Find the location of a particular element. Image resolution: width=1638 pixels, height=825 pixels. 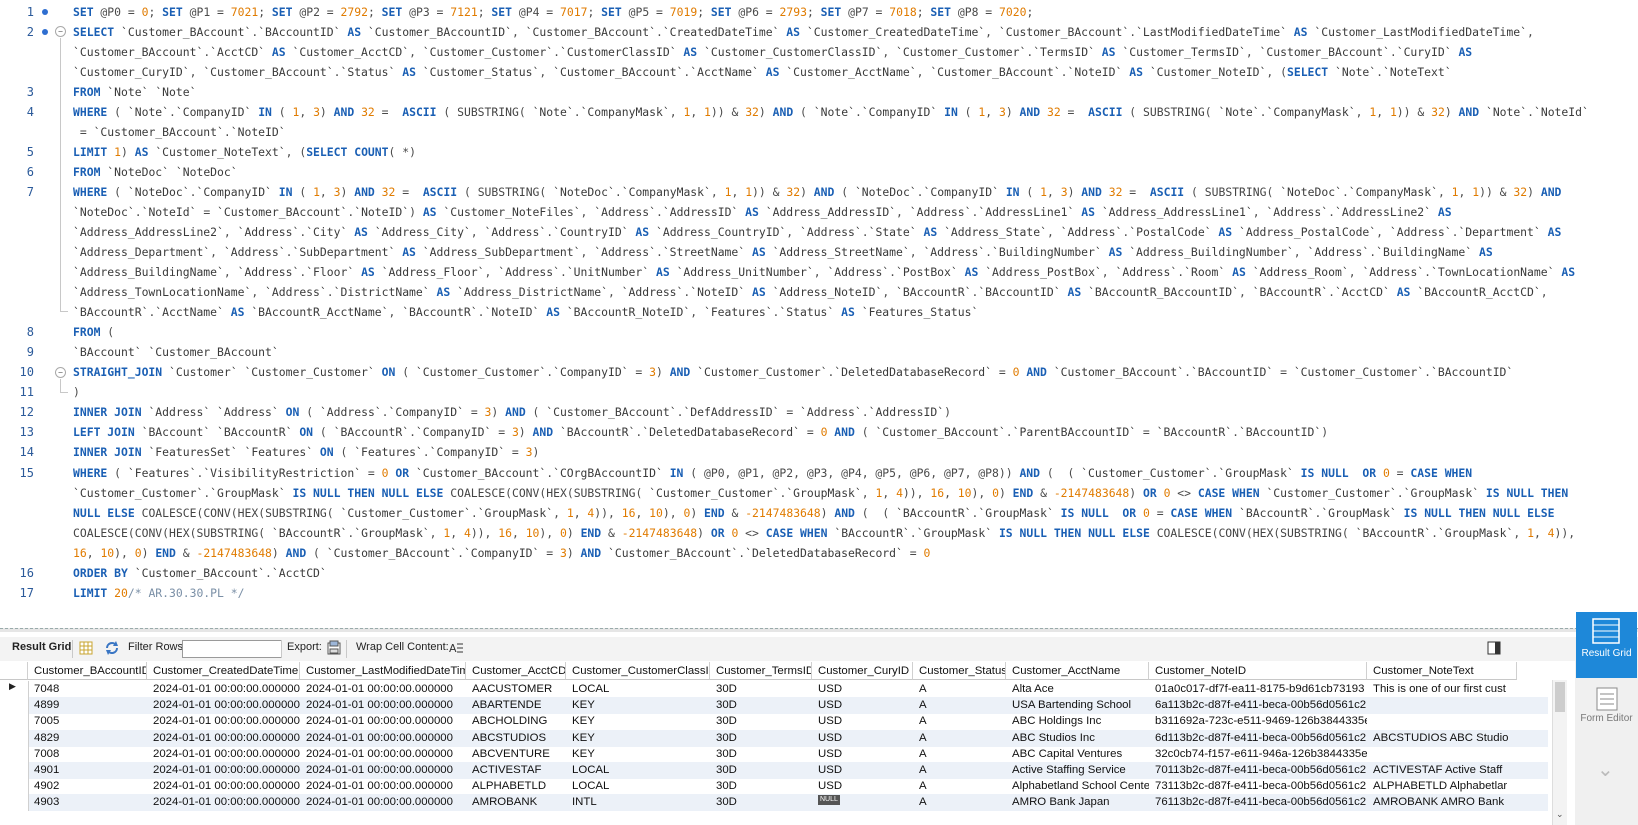

table-cell: AACUSTOMER is located at coordinates (516, 689).